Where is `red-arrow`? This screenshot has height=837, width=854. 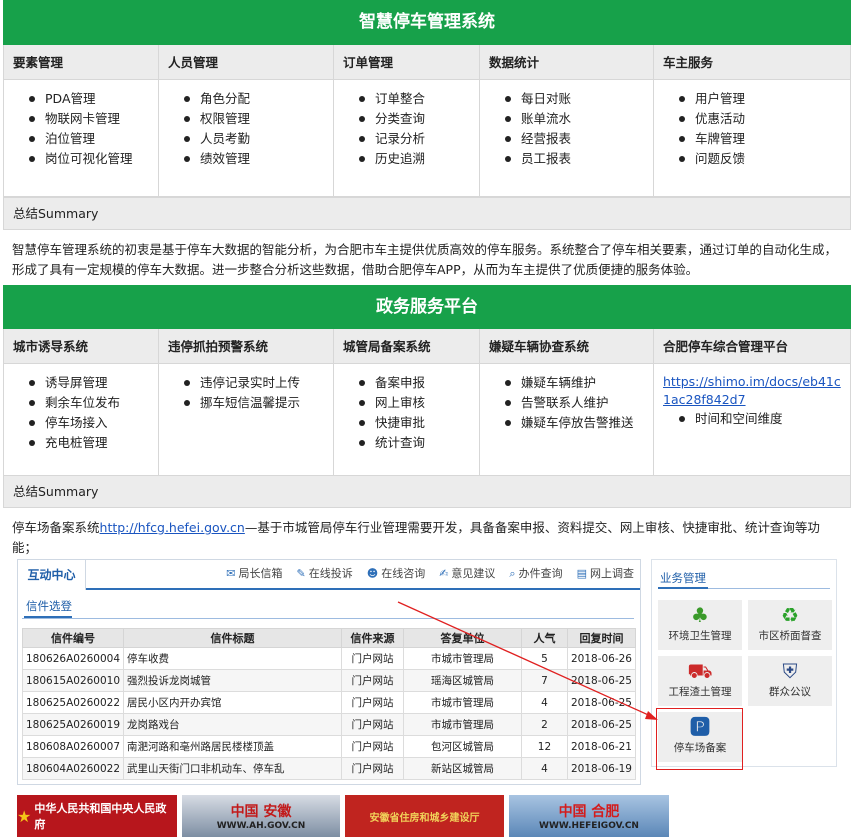
red-arrow is located at coordinates (527, 660).